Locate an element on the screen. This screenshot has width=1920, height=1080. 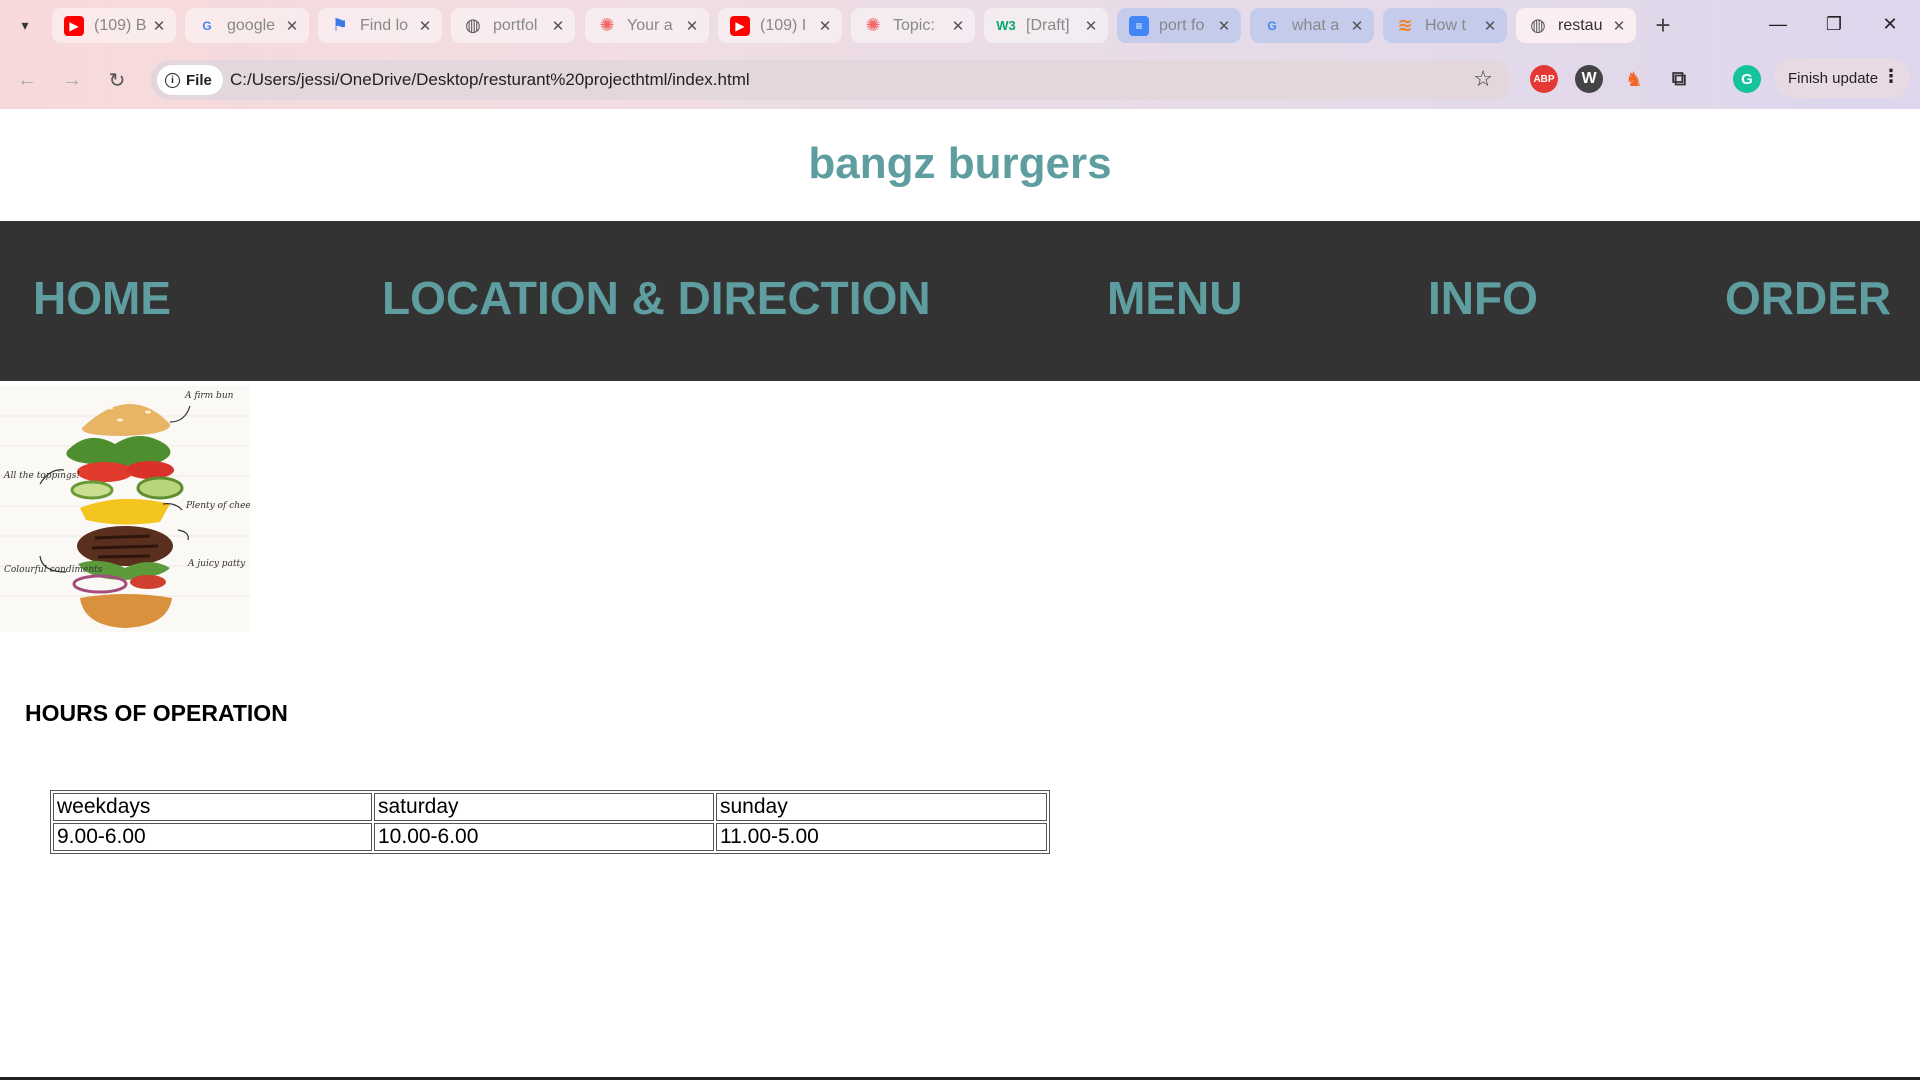
docs-icon: ≡ is located at coordinates (1139, 25).